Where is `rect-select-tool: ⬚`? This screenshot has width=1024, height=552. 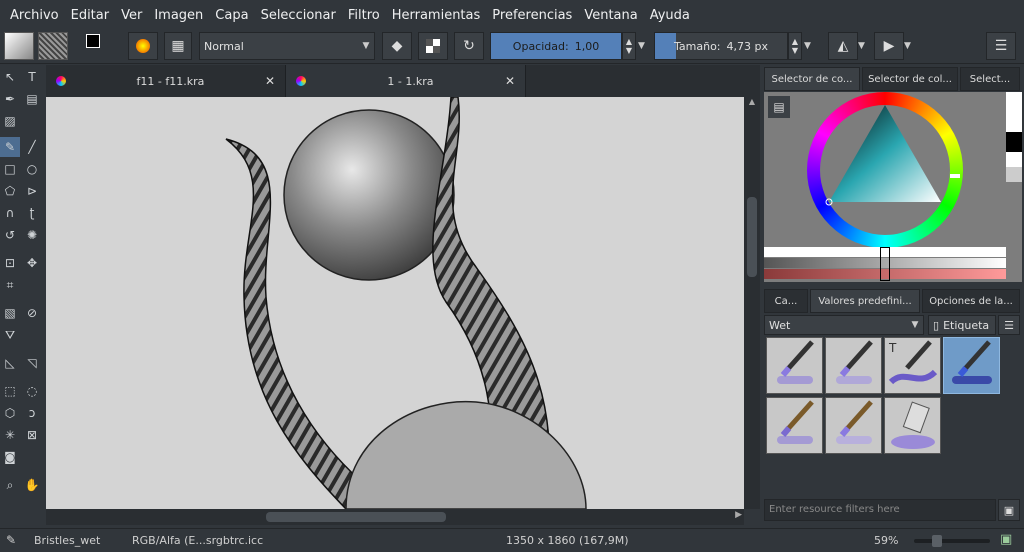
rect-select-tool: ⬚ is located at coordinates (10, 391).